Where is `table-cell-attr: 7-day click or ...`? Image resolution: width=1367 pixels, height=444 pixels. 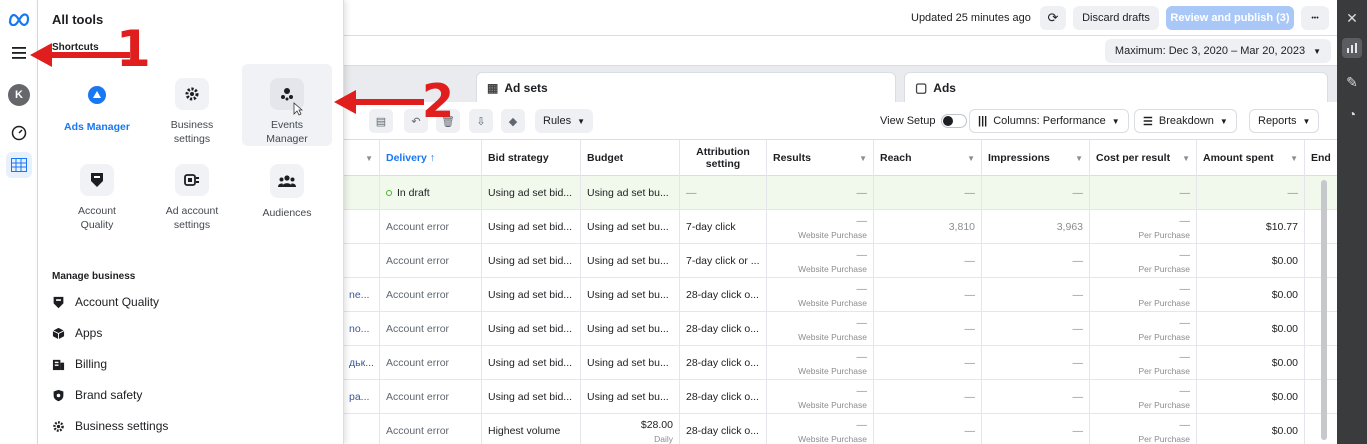 table-cell-attr: 7-day click or ... is located at coordinates (723, 261).